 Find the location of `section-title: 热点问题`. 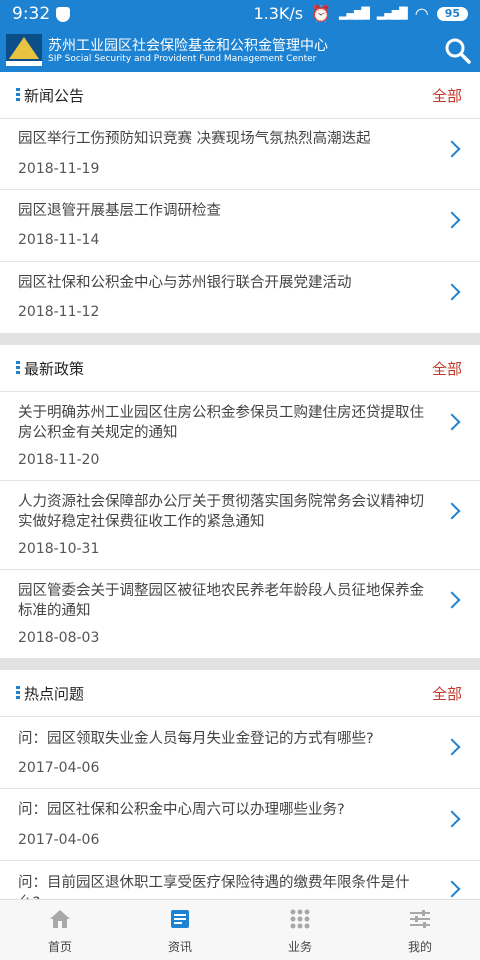

section-title: 热点问题 is located at coordinates (54, 694).